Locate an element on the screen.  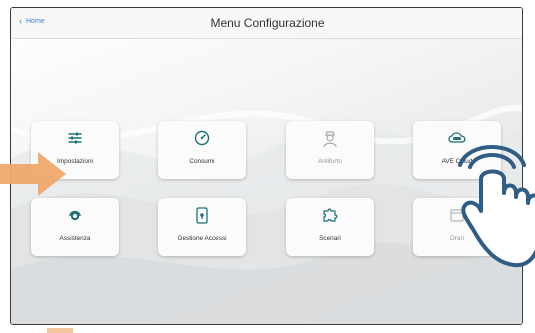
headset-icon is located at coordinates (75, 215).